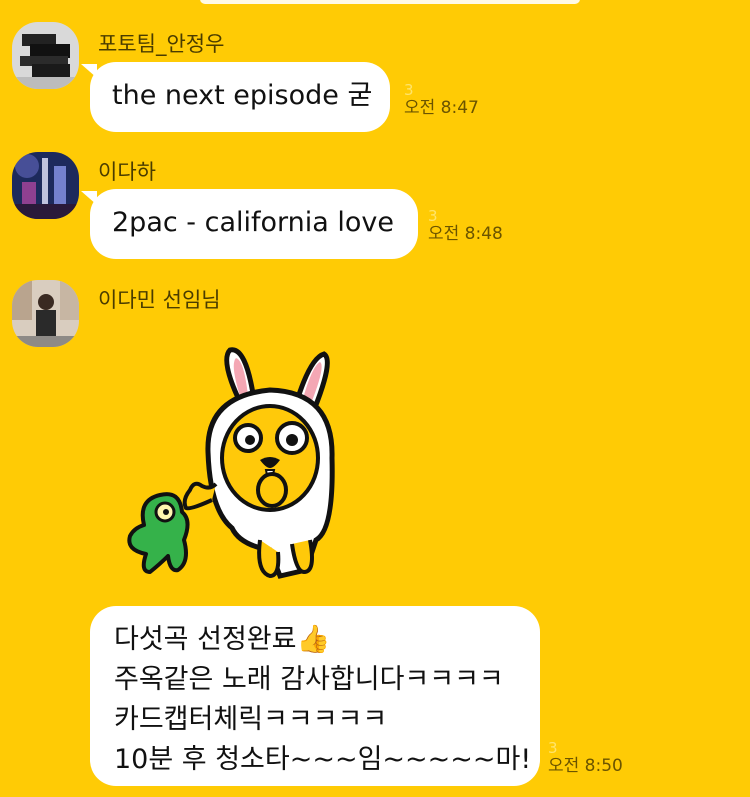 Image resolution: width=750 pixels, height=797 pixels. I want to click on message-time: 오전 8:48, so click(465, 234).